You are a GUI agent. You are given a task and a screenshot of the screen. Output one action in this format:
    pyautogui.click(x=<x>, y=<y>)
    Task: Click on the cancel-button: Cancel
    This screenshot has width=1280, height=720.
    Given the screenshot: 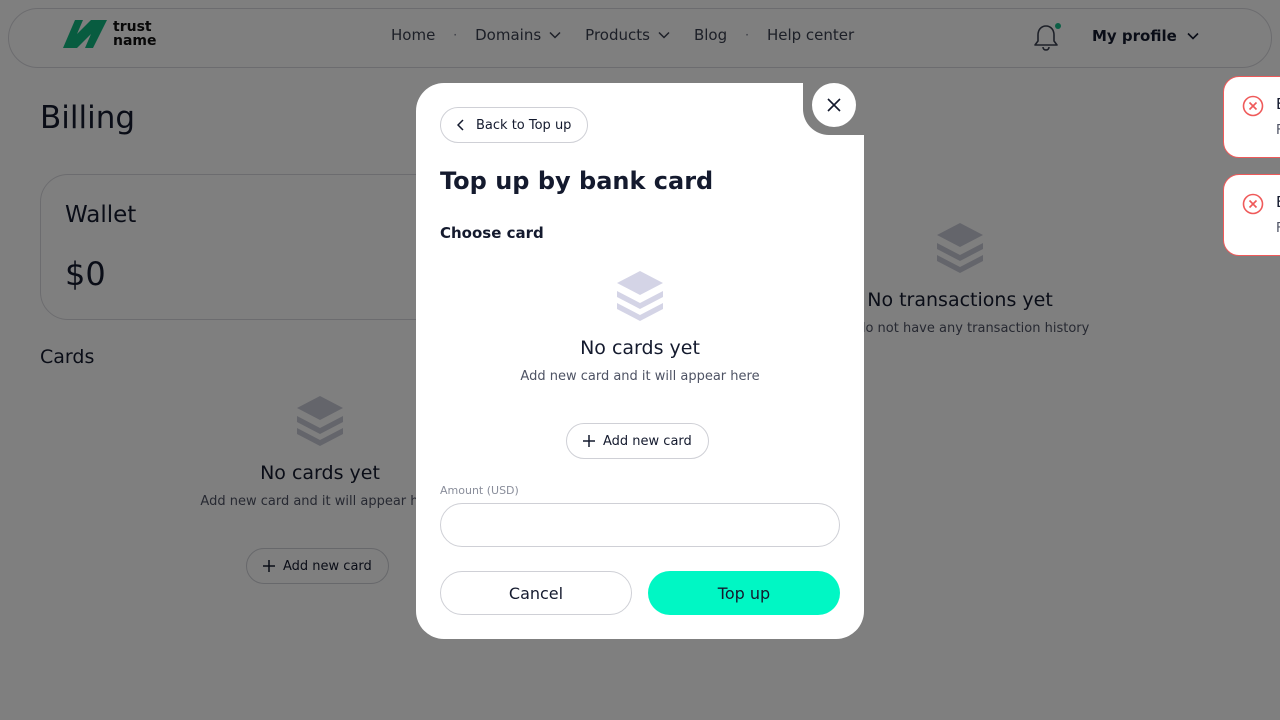 What is the action you would take?
    pyautogui.click(x=536, y=593)
    